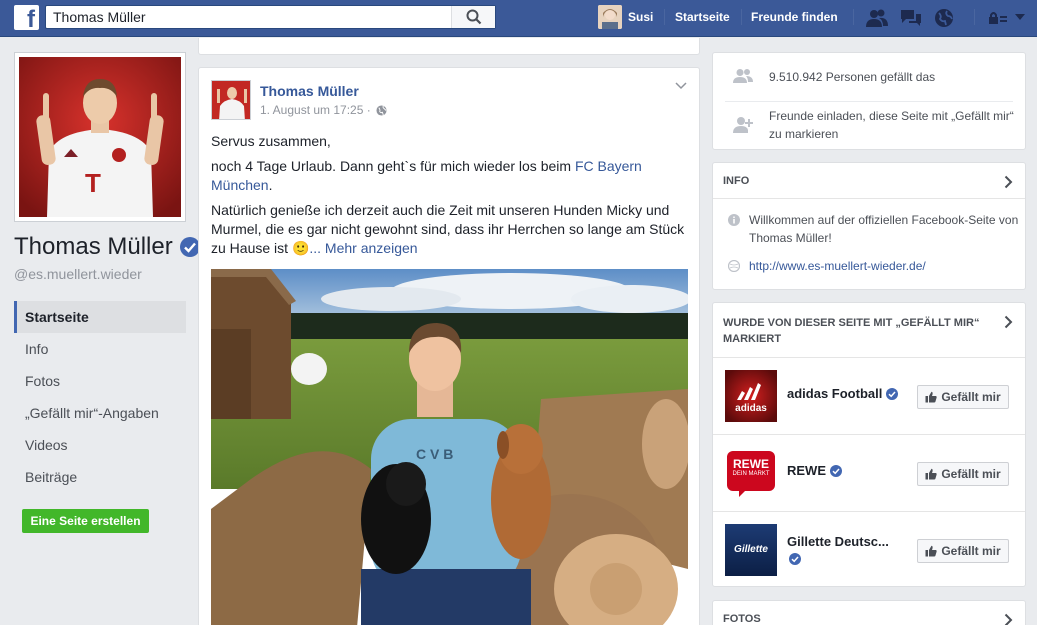 This screenshot has height=625, width=1037. What do you see at coordinates (107, 247) in the screenshot?
I see `page-name: Thomas Müller` at bounding box center [107, 247].